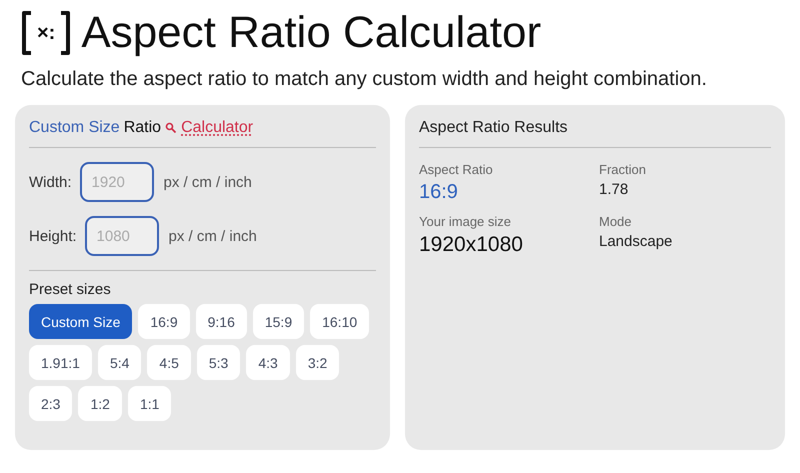  Describe the element at coordinates (50, 182) in the screenshot. I see `field-label: Width:` at that location.